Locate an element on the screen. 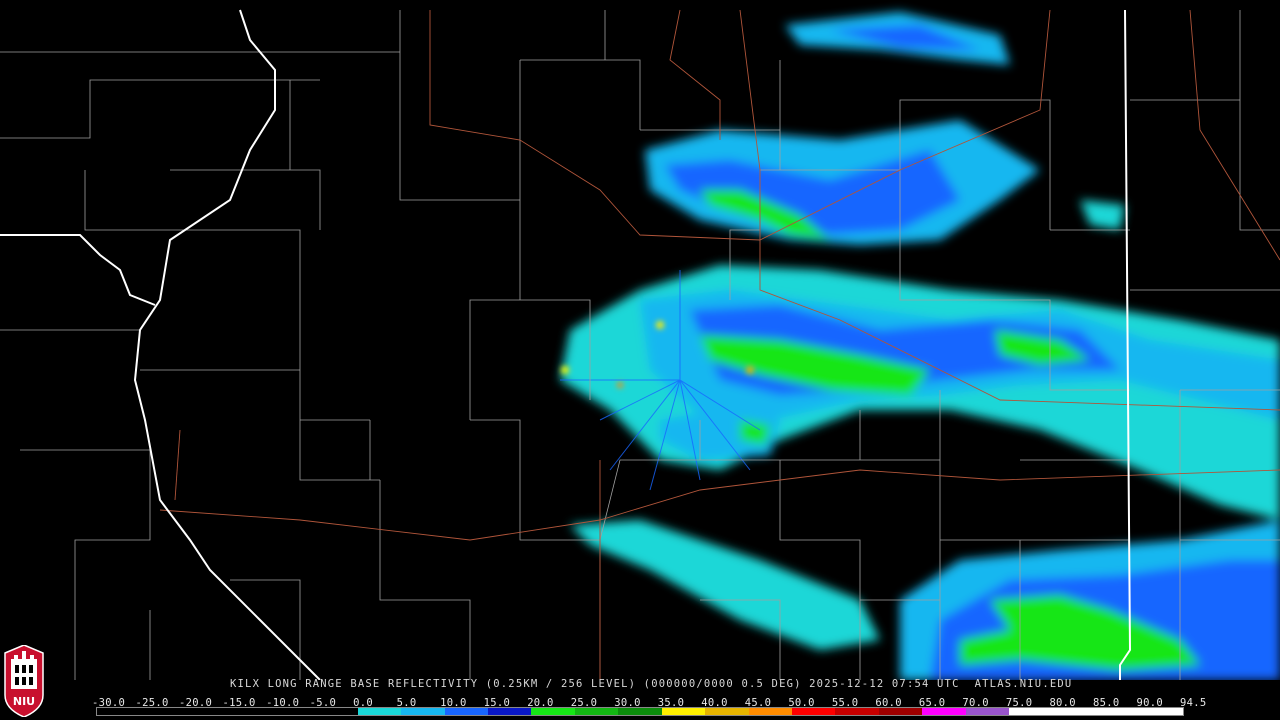  colorbar is located at coordinates (640, 711).